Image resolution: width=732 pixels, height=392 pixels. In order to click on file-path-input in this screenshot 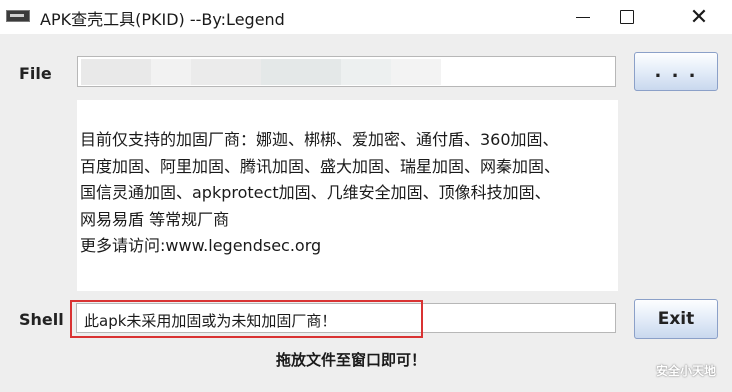, I will do `click(346, 71)`.